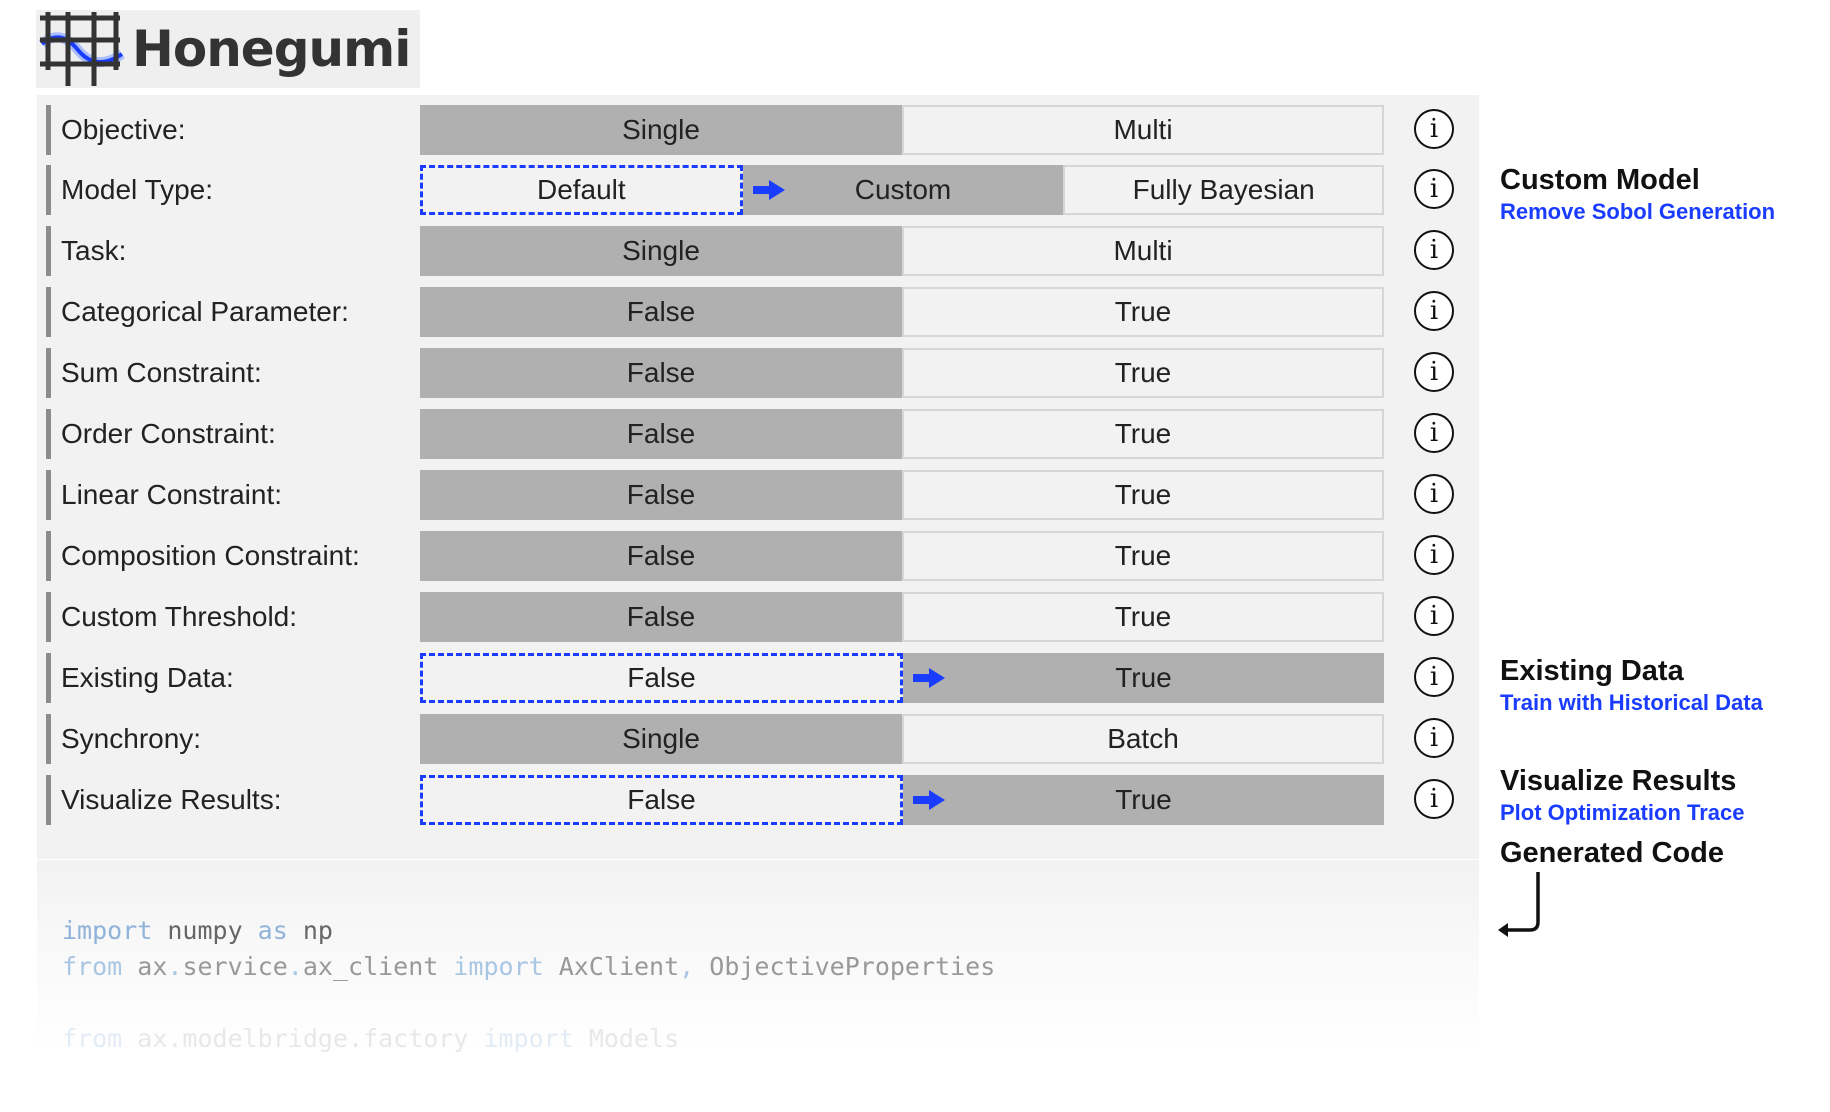  What do you see at coordinates (1519, 904) in the screenshot?
I see `return-arrow-icon` at bounding box center [1519, 904].